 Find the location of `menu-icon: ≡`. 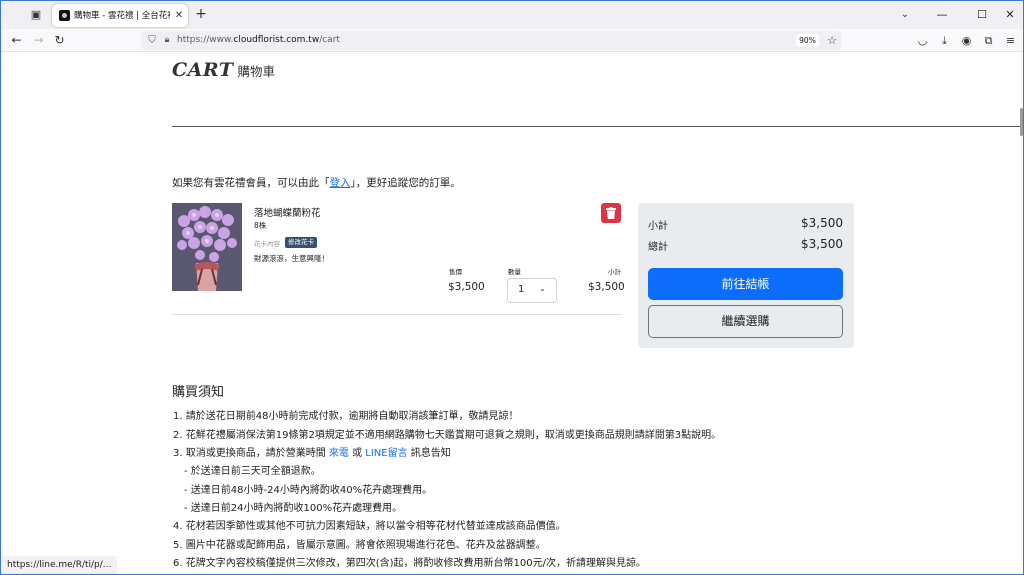

menu-icon: ≡ is located at coordinates (1010, 40).